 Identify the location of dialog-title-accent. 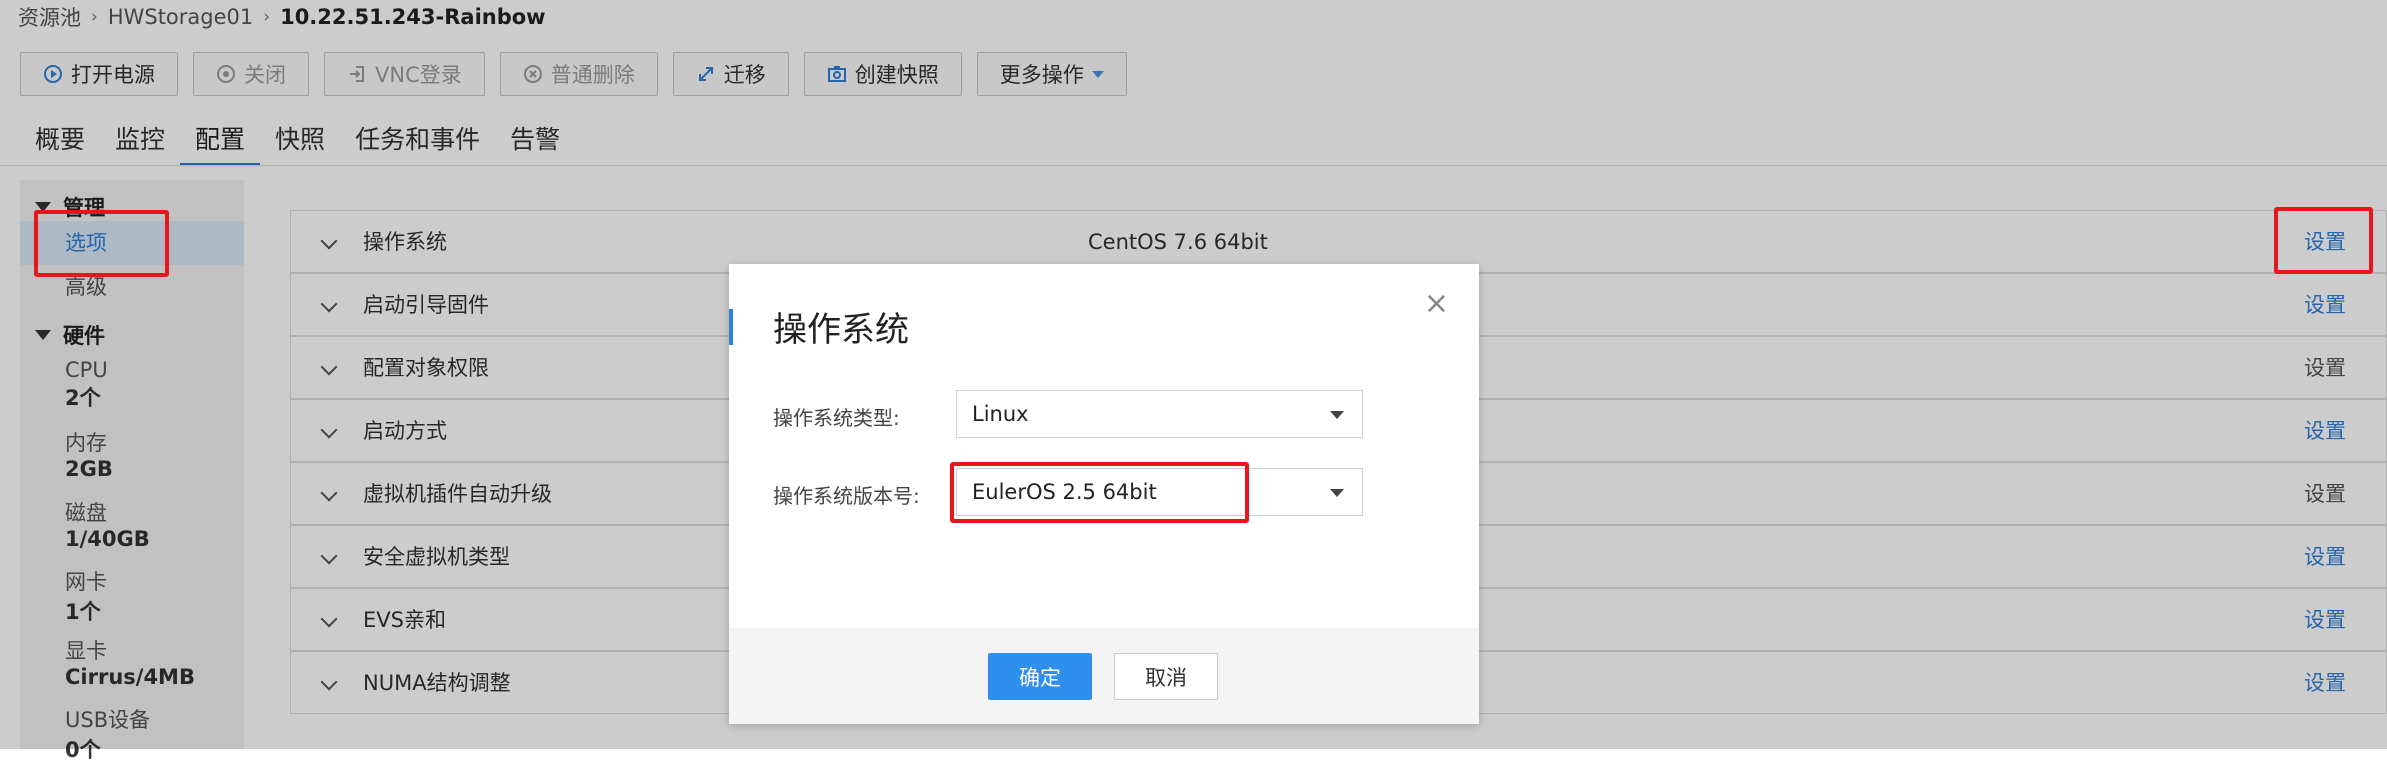
(731, 327).